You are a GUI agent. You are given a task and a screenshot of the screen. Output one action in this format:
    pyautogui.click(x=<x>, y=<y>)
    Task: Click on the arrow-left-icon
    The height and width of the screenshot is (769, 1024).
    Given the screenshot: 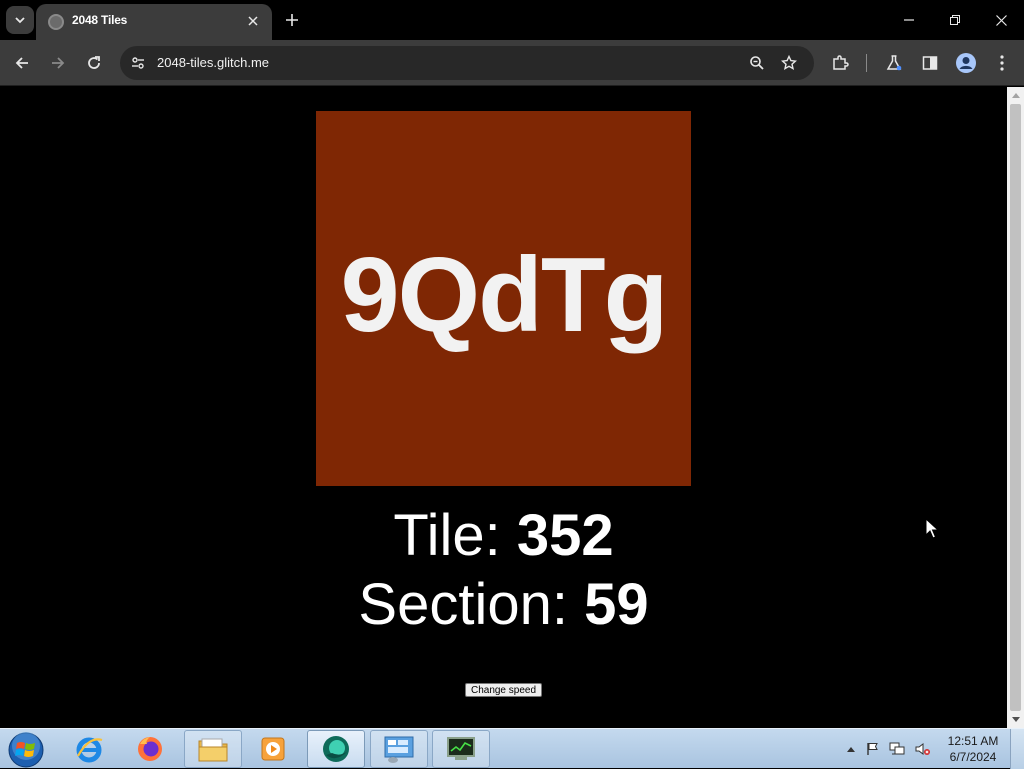 What is the action you would take?
    pyautogui.click(x=21, y=63)
    